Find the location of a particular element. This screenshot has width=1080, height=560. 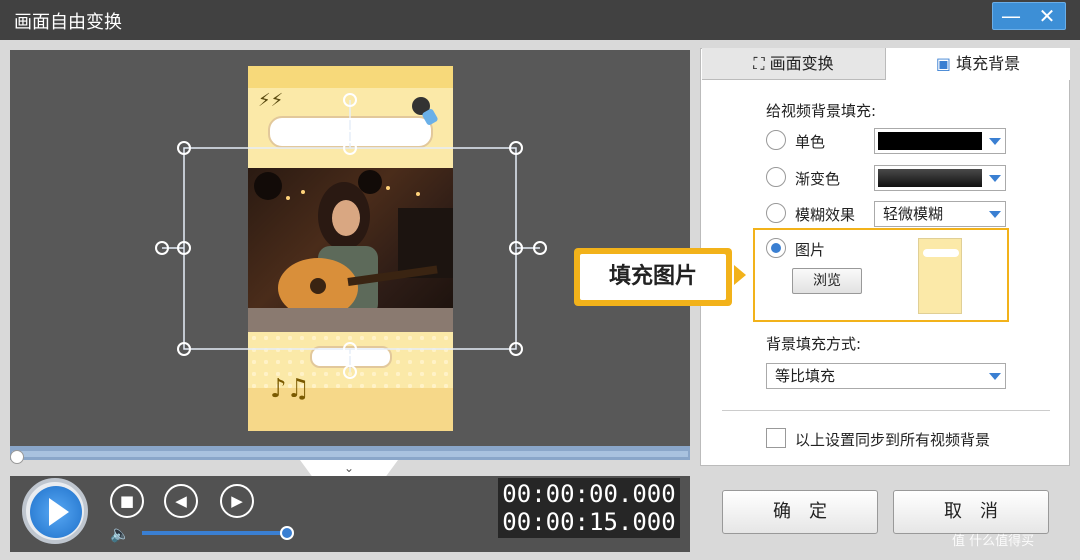

previous-frame-button: ◀ is located at coordinates (181, 501).